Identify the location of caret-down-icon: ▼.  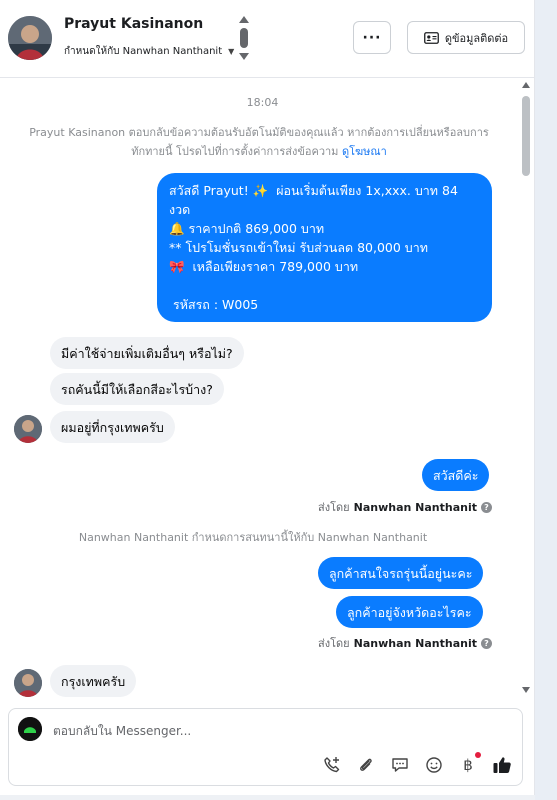
(231, 51).